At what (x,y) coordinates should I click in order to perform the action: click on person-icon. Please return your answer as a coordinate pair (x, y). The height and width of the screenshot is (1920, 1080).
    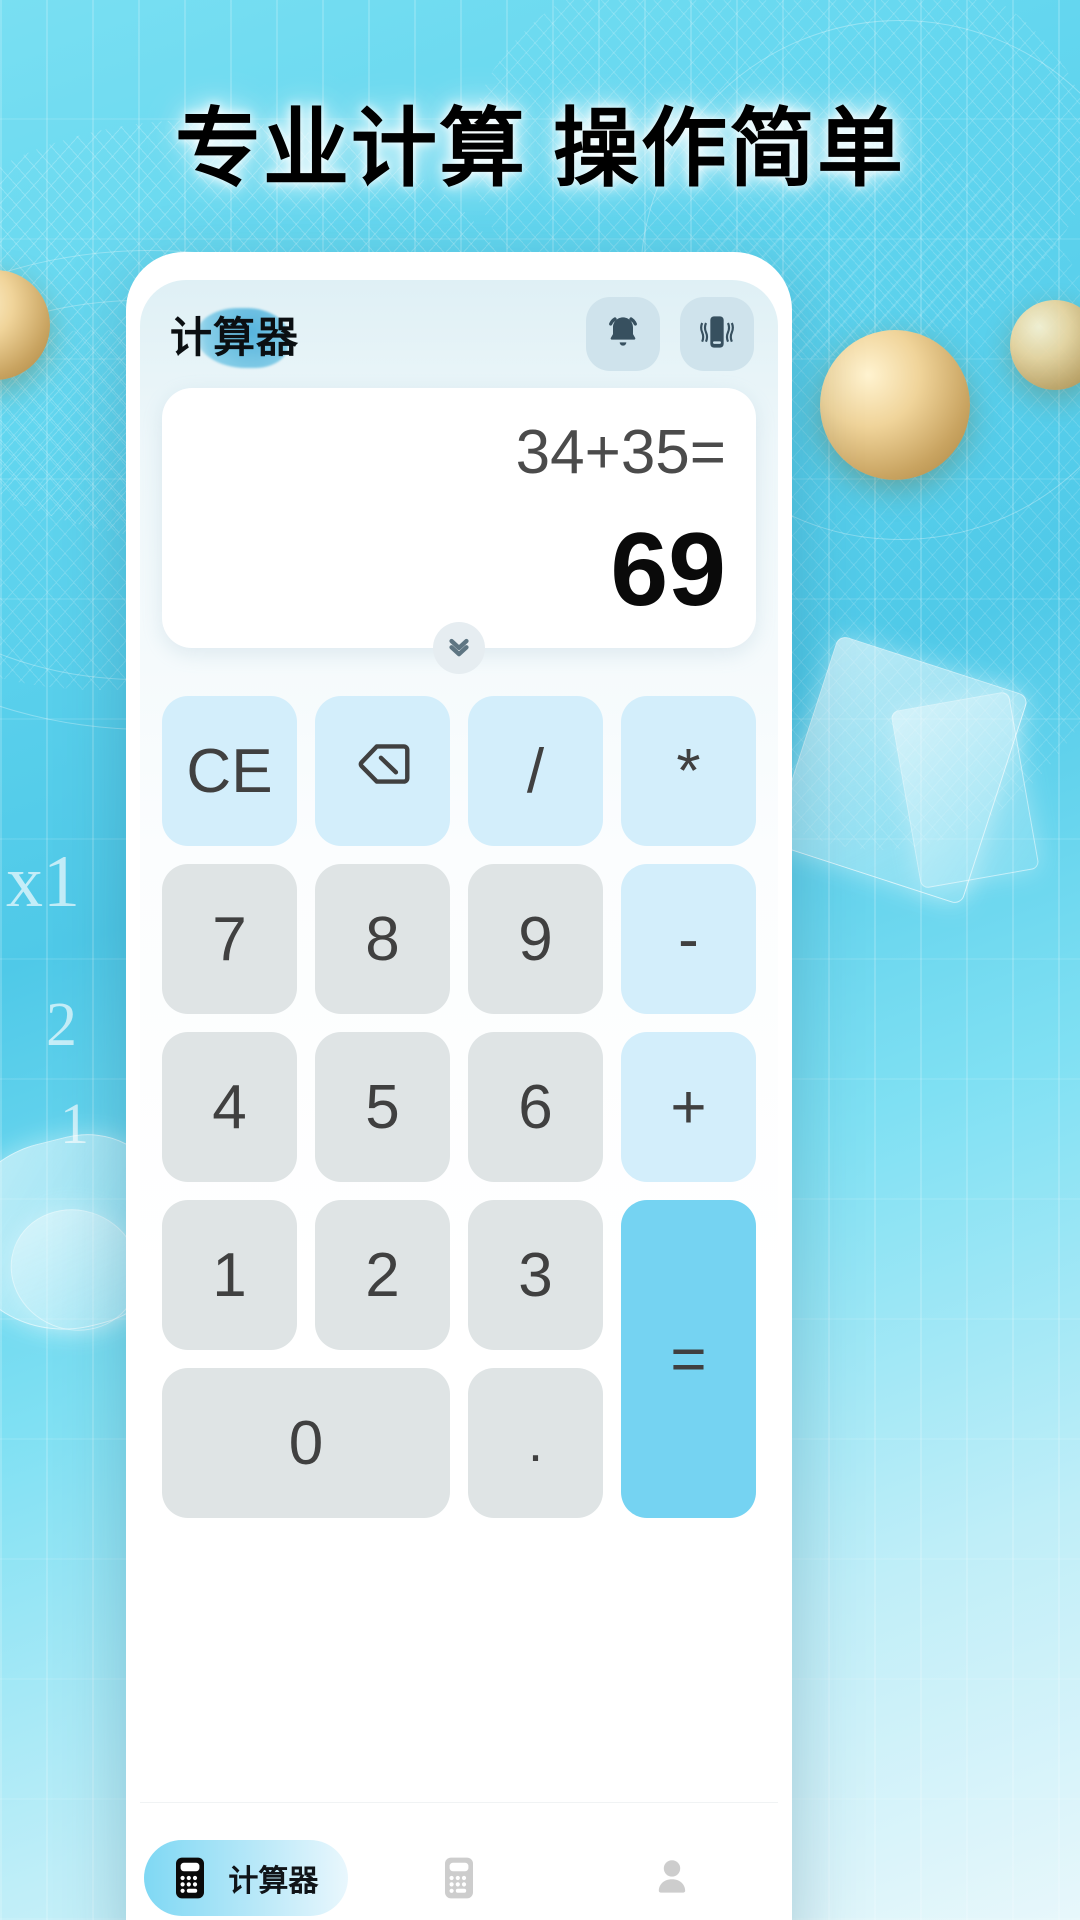
    Looking at the image, I should click on (672, 1878).